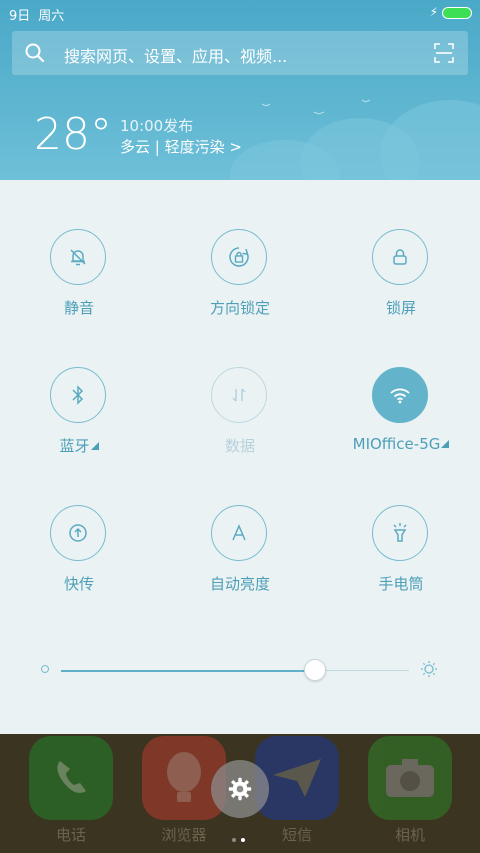 This screenshot has width=480, height=853. I want to click on toggle-label: 自动亮度, so click(239, 584).